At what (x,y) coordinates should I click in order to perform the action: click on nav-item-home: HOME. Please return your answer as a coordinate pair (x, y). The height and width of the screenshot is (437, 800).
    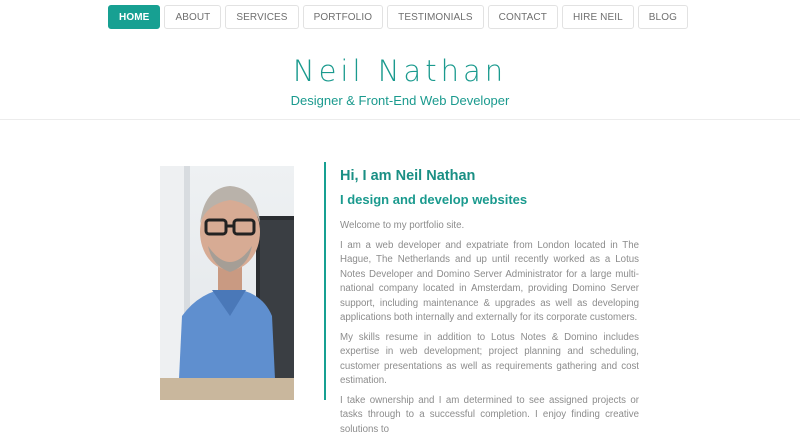
    Looking at the image, I should click on (134, 17).